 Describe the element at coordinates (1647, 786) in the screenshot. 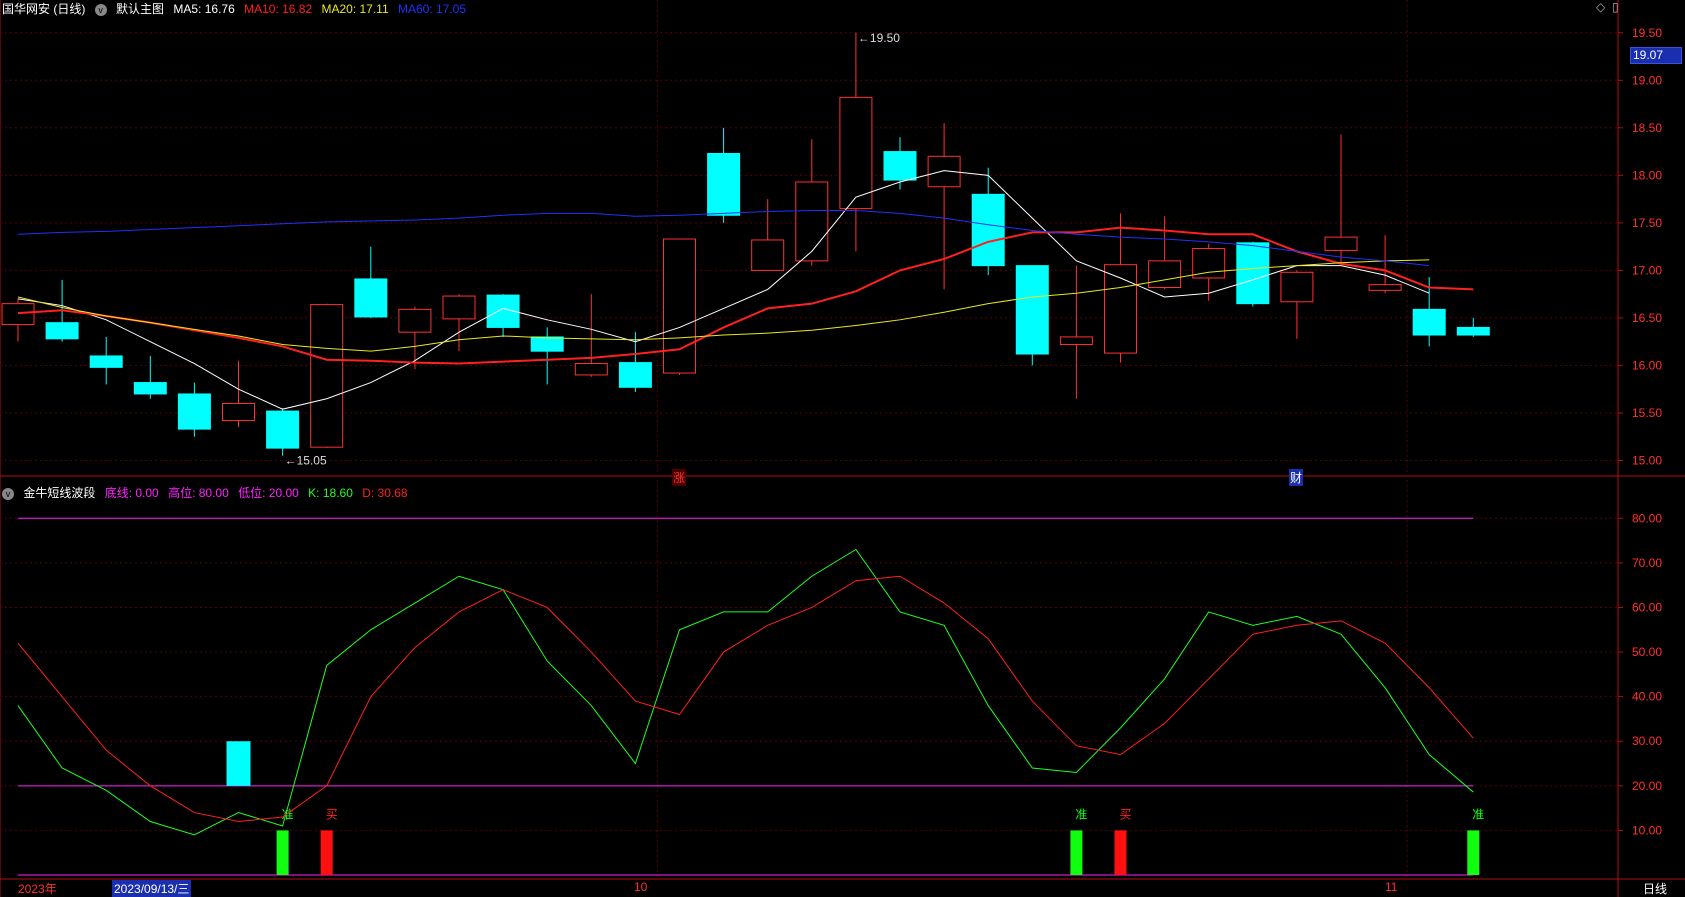

I see `sub-y-tick-label: 20.00` at that location.